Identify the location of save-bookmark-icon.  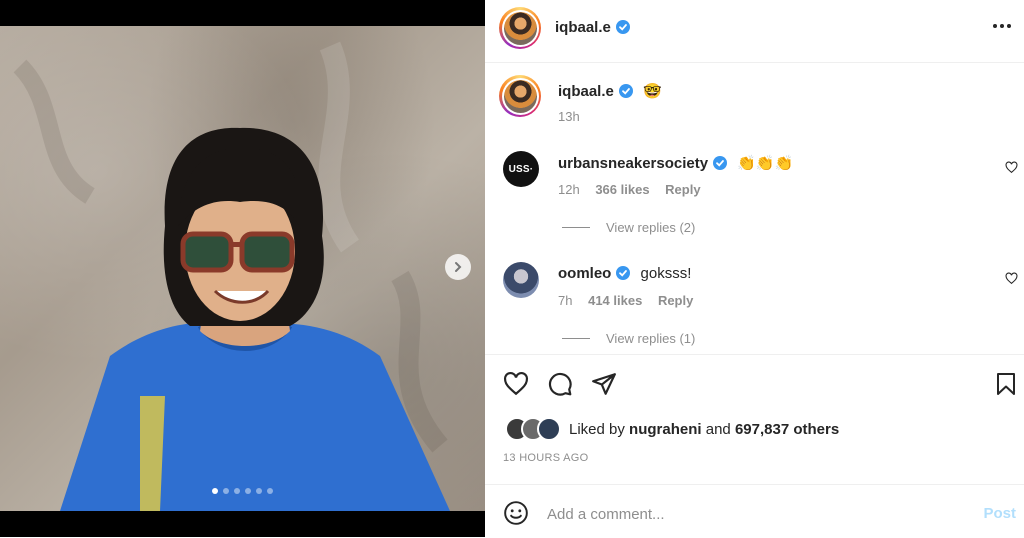
(1006, 384).